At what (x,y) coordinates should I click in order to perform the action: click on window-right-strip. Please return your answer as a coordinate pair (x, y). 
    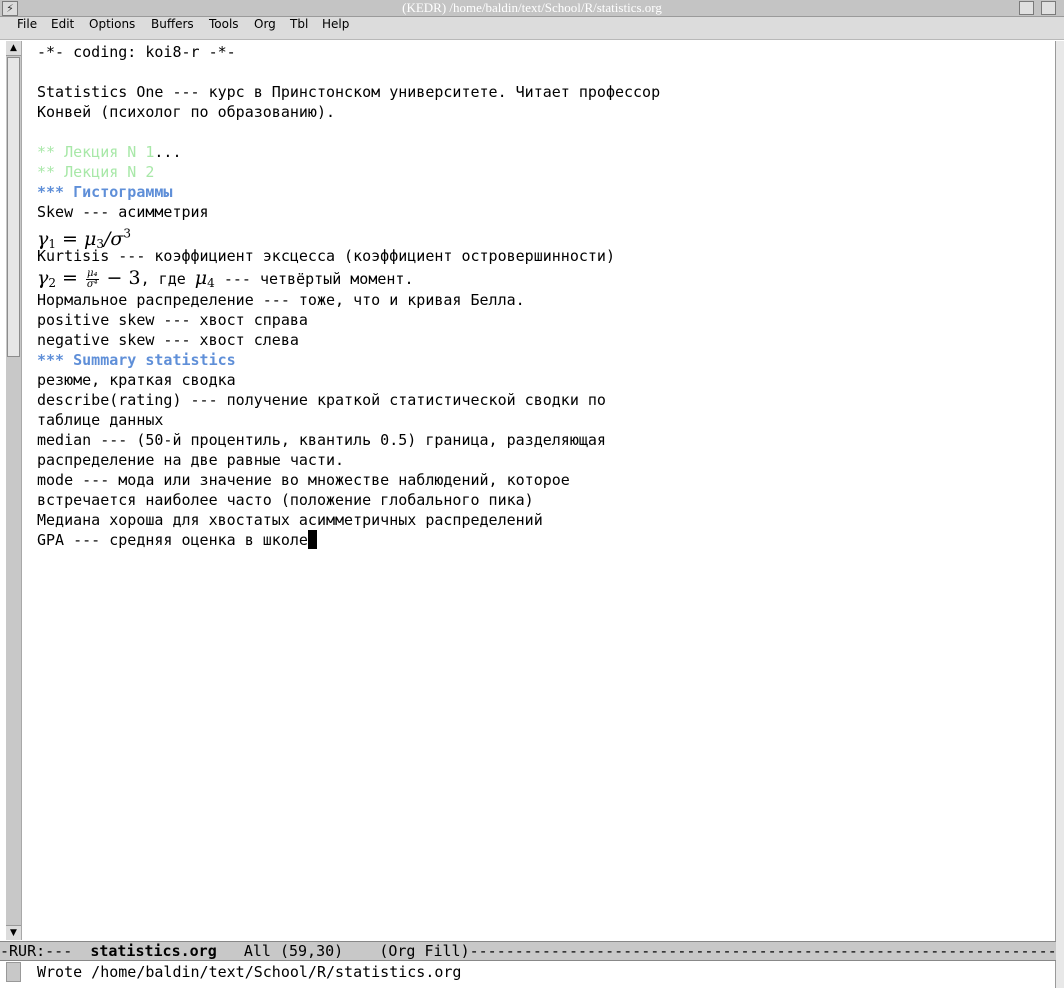
    Looking at the image, I should click on (1060, 514).